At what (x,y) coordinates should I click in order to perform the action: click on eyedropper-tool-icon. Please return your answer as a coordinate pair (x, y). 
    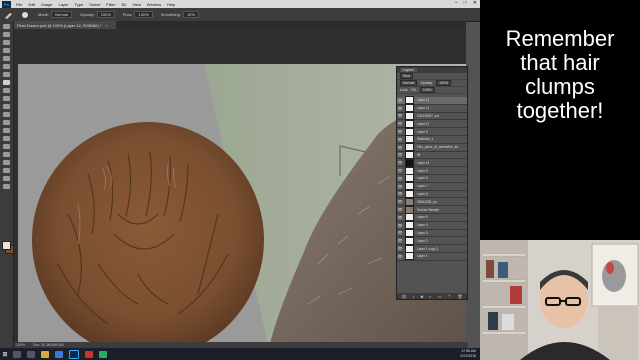
    Looking at the image, I should click on (6, 66).